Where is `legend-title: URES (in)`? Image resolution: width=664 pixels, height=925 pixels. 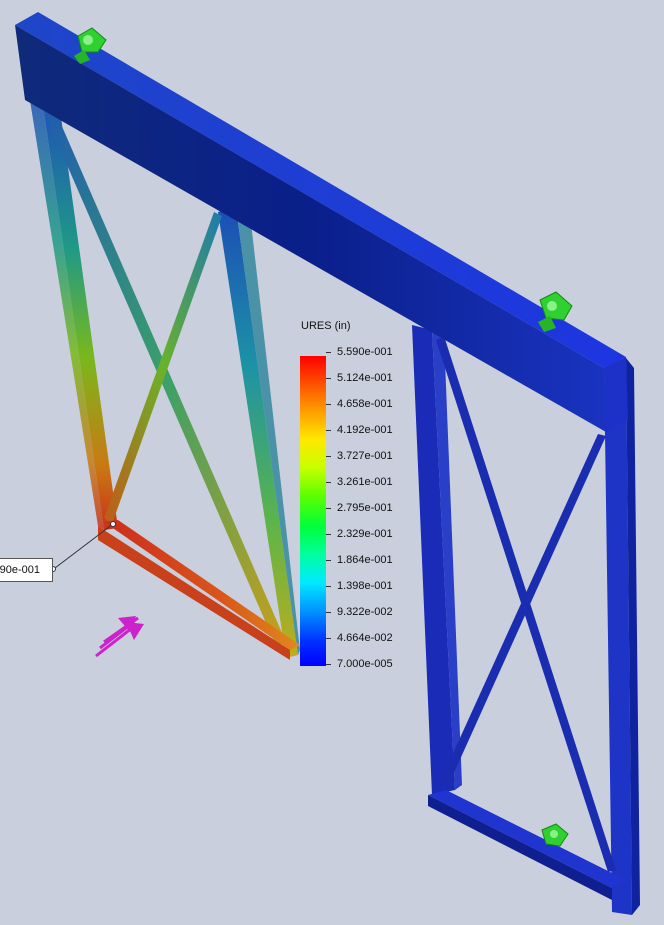
legend-title: URES (in) is located at coordinates (326, 326).